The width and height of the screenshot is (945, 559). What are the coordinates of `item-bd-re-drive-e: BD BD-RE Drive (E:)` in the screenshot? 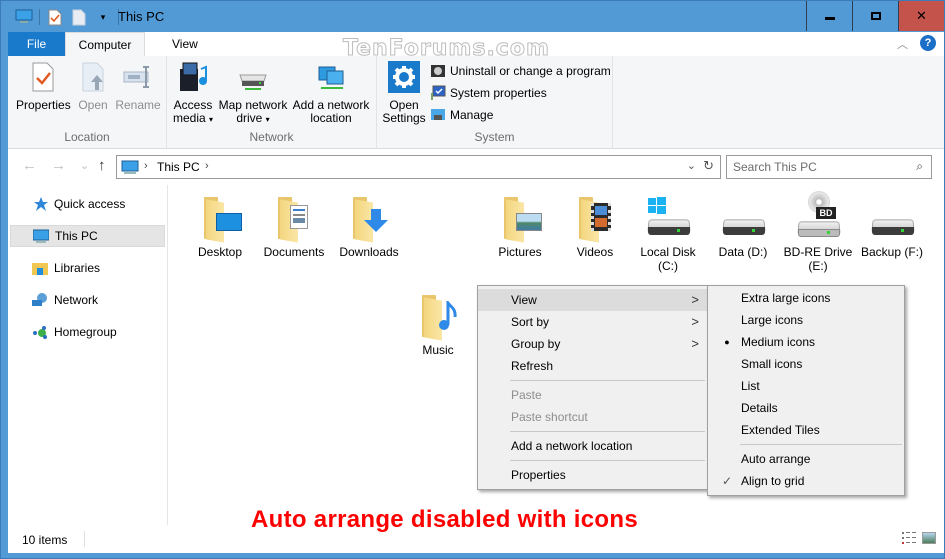 It's located at (818, 232).